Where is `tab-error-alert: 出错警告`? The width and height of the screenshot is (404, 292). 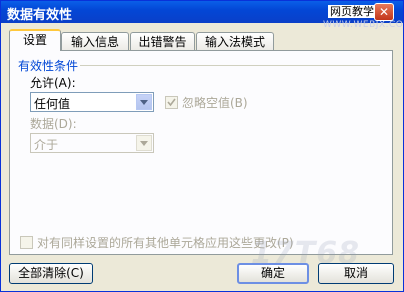
tab-error-alert: 出错警告 is located at coordinates (162, 41).